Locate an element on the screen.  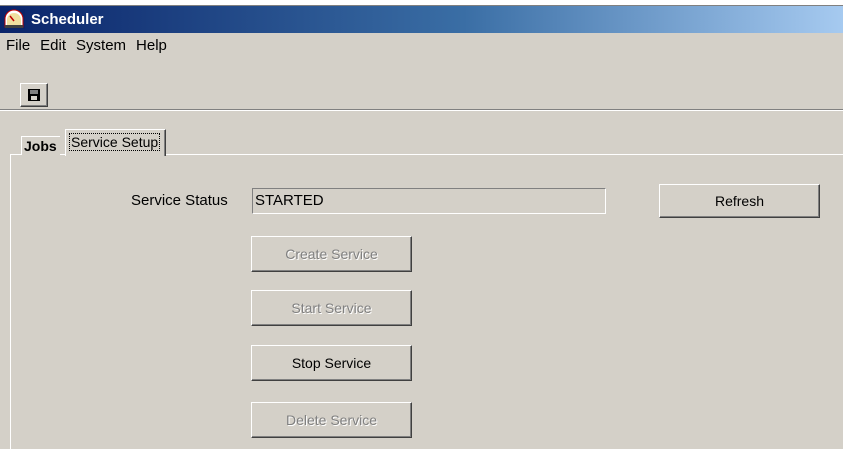
tab-service-setup: Service Setup is located at coordinates (116, 142).